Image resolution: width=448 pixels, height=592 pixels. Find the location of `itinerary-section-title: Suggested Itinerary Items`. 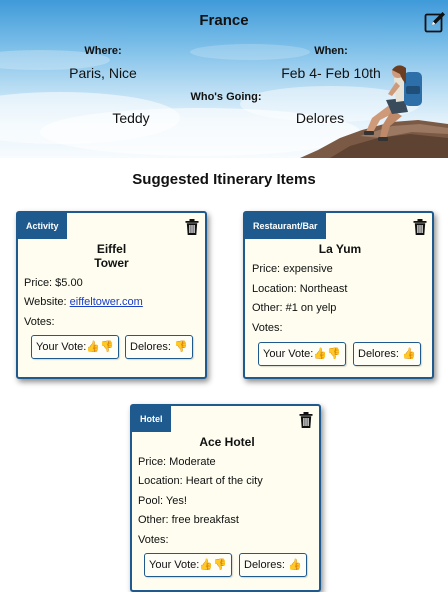

itinerary-section-title: Suggested Itinerary Items is located at coordinates (224, 179).